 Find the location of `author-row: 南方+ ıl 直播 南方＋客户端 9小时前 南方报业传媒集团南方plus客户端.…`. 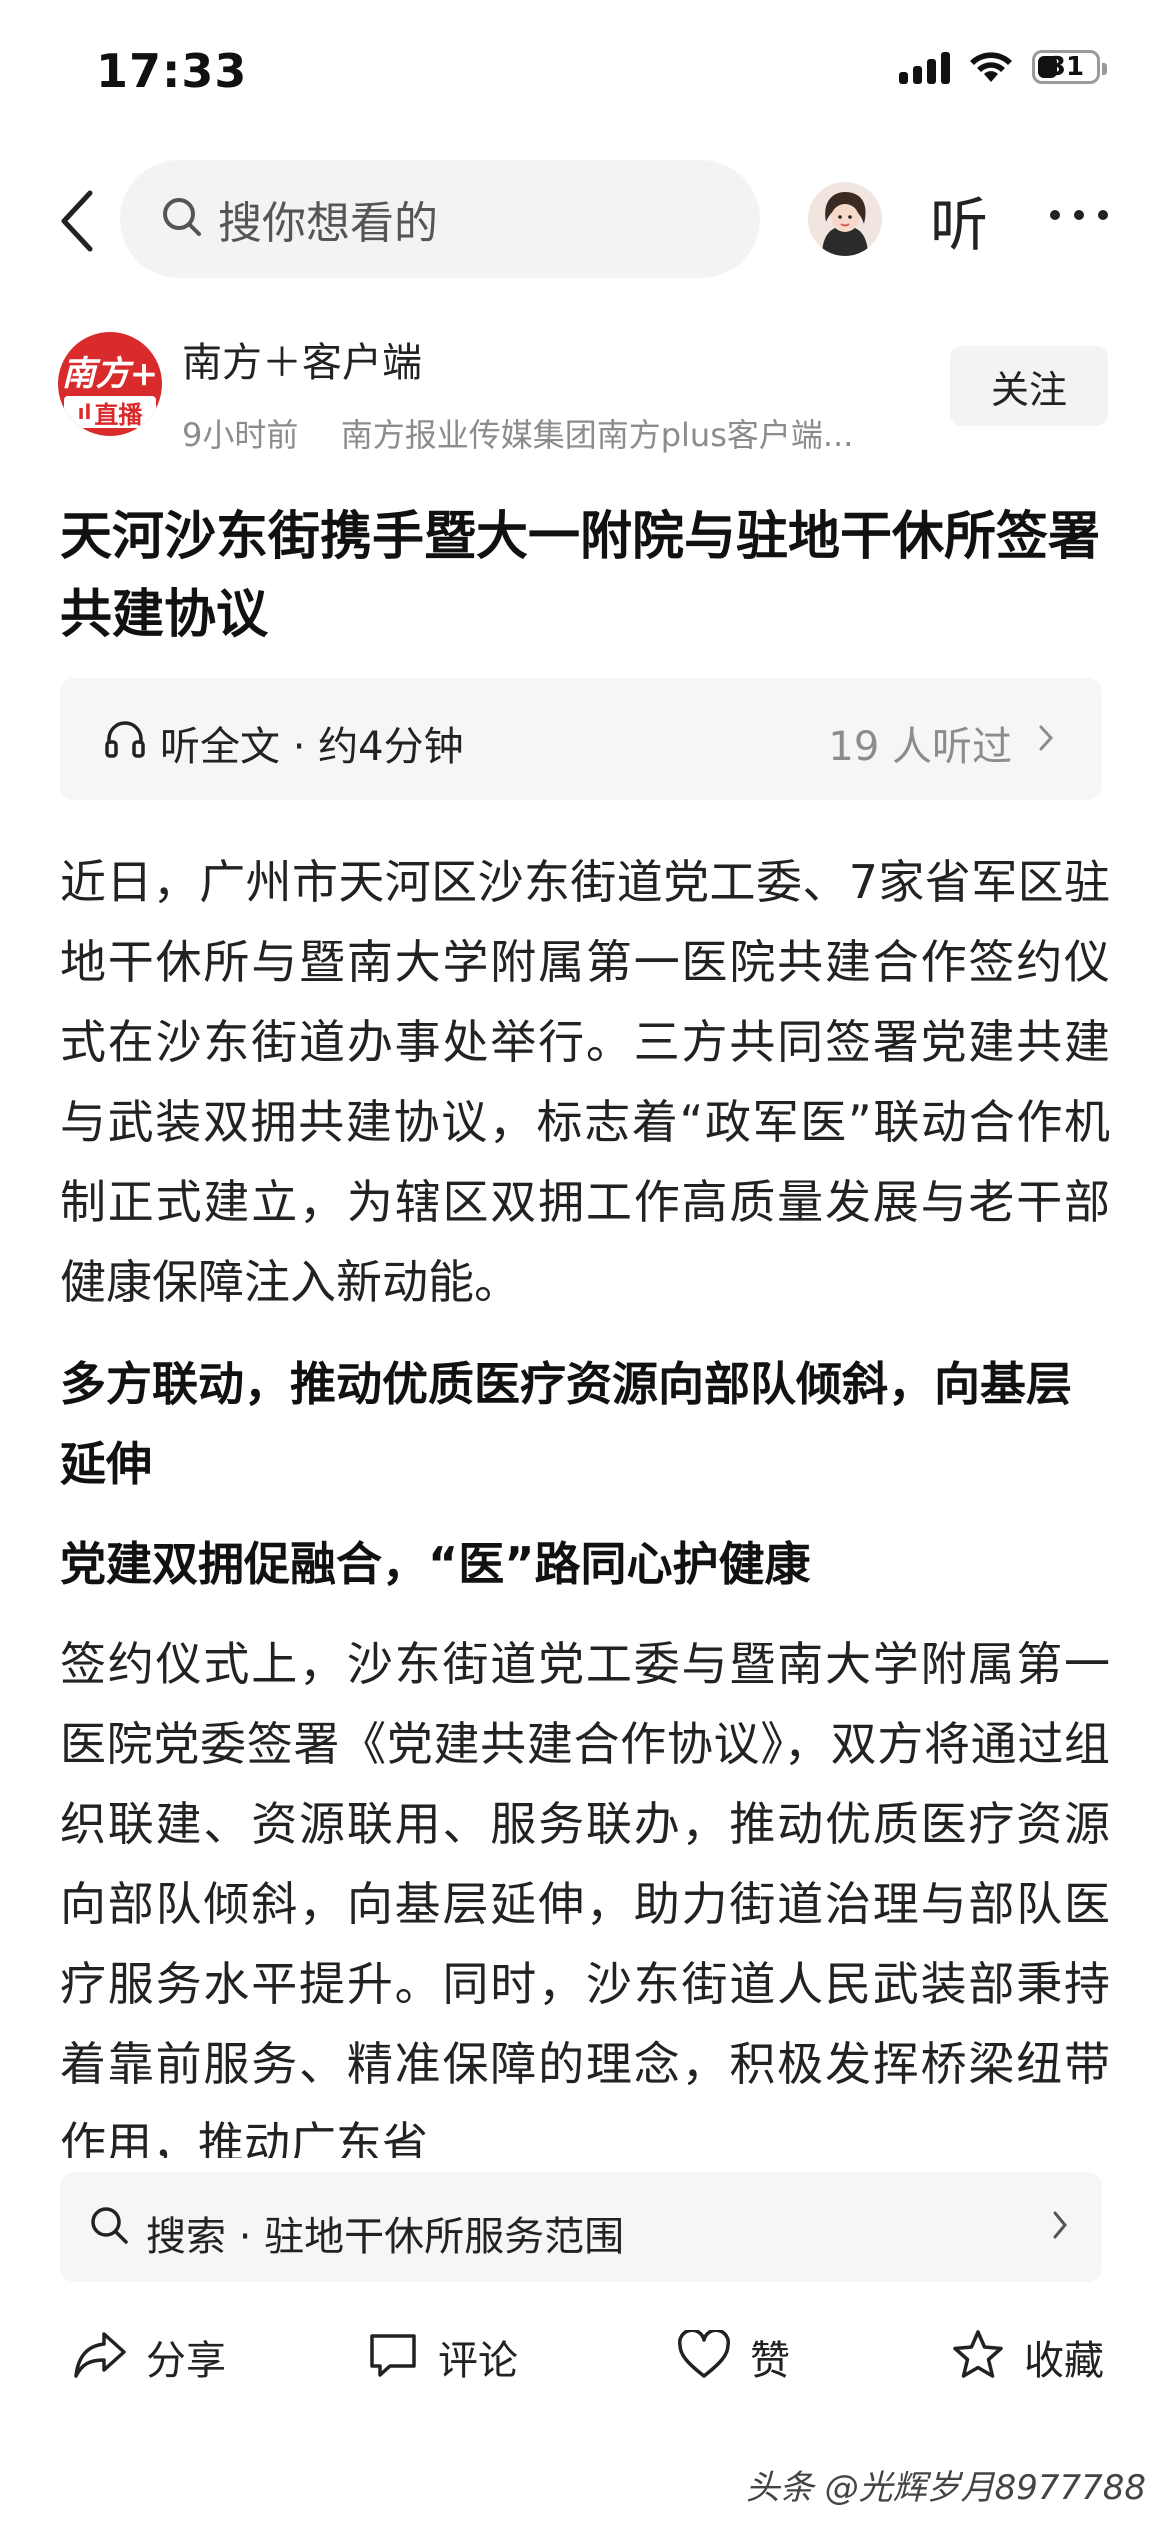

author-row: 南方+ ıl 直播 南方＋客户端 9小时前 南方报业传媒集团南方plus客户端.… is located at coordinates (585, 393).